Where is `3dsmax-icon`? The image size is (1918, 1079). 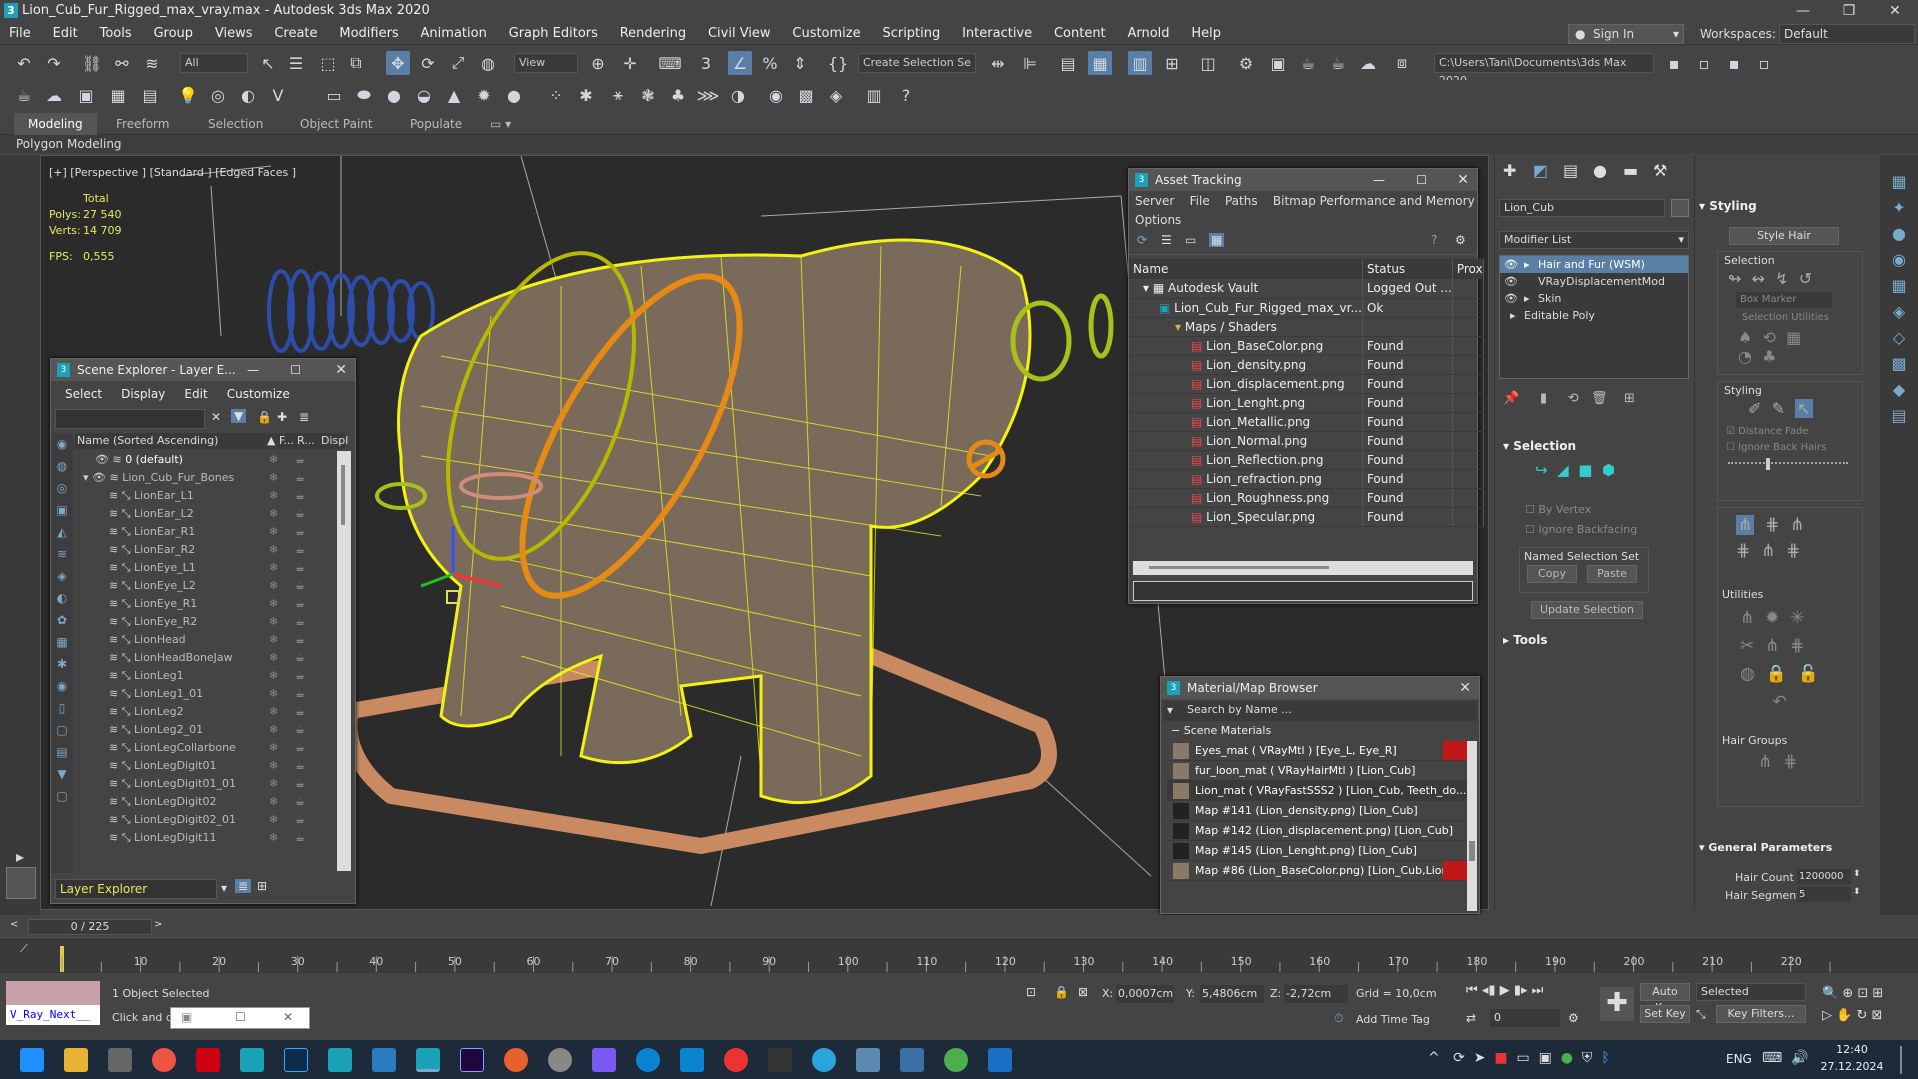 3dsmax-icon is located at coordinates (252, 1060).